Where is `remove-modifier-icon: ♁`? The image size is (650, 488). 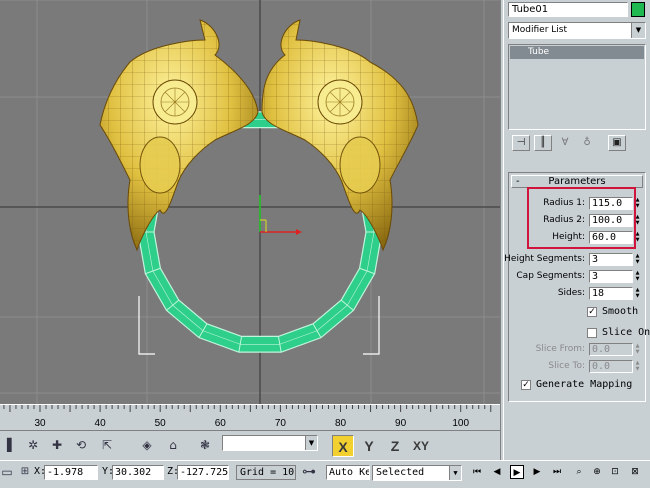 remove-modifier-icon: ♁ is located at coordinates (587, 143).